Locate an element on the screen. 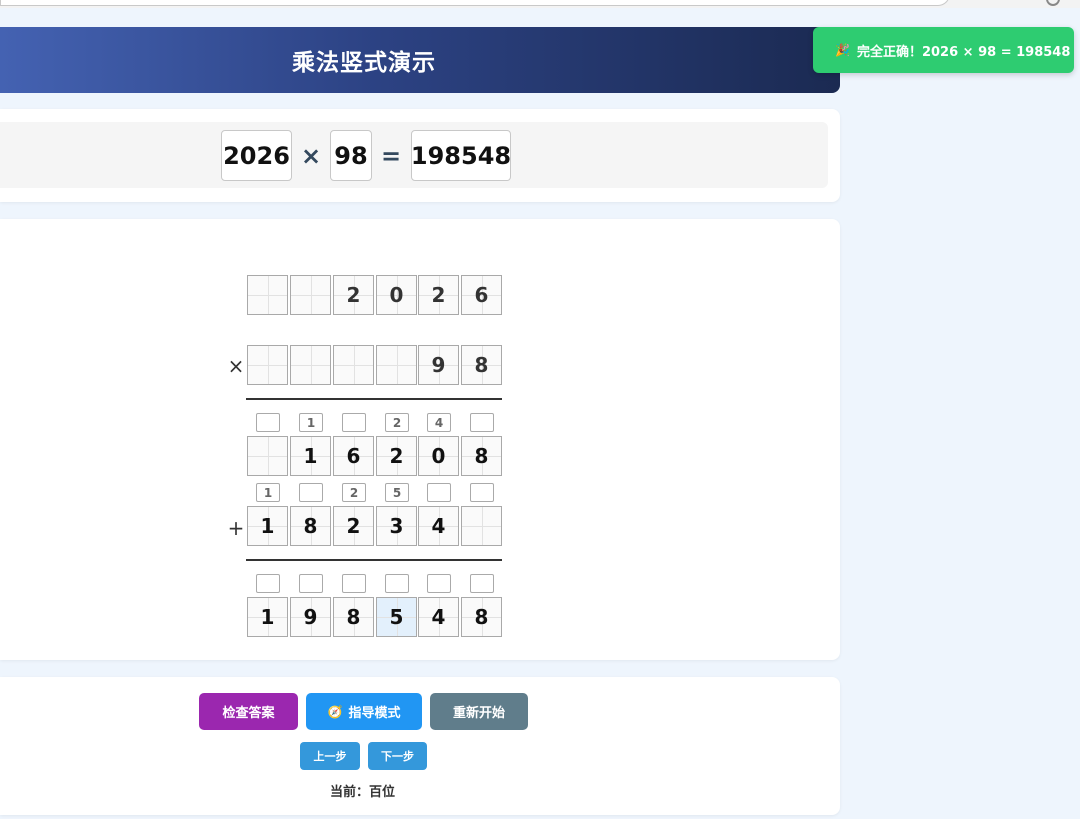 The height and width of the screenshot is (819, 1080). check-answer-button: 检查答案 is located at coordinates (248, 711).